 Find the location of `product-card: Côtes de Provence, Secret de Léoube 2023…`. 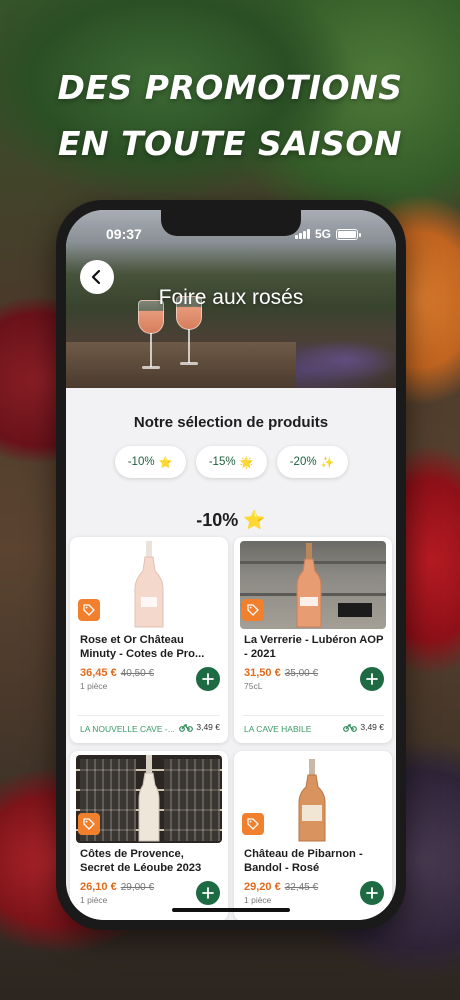

product-card: Côtes de Provence, Secret de Léoube 2023… is located at coordinates (149, 835).